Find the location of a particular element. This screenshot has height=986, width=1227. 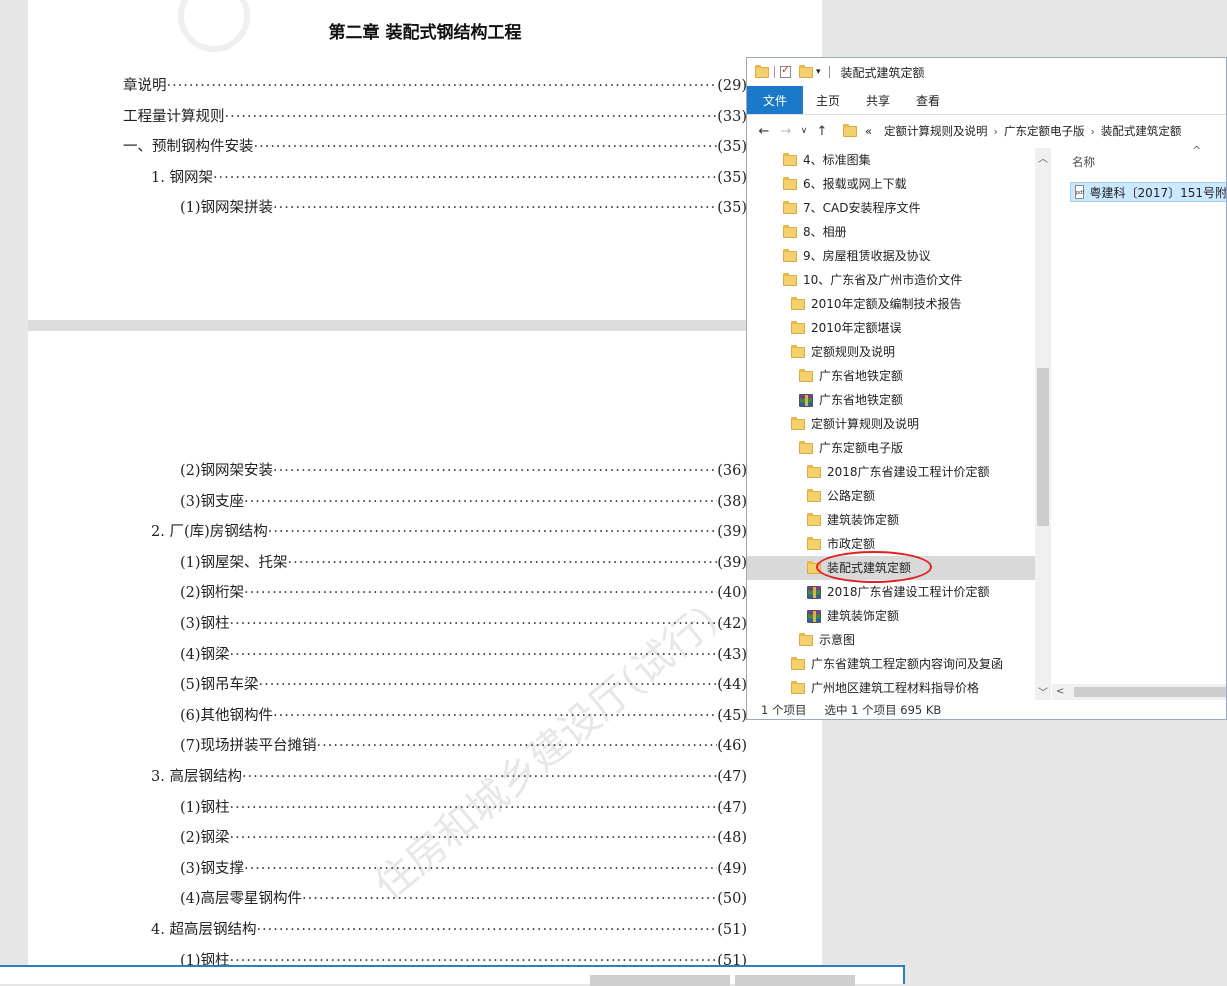

back-arrow-icon: ← is located at coordinates (764, 131).